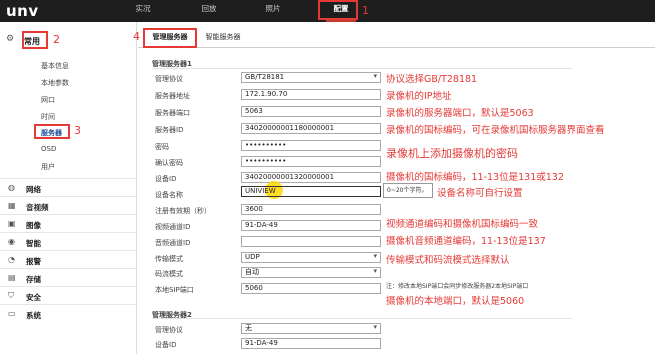  Describe the element at coordinates (448, 260) in the screenshot. I see `annotation-transport: 传输模式和码流模式选择默认` at that location.